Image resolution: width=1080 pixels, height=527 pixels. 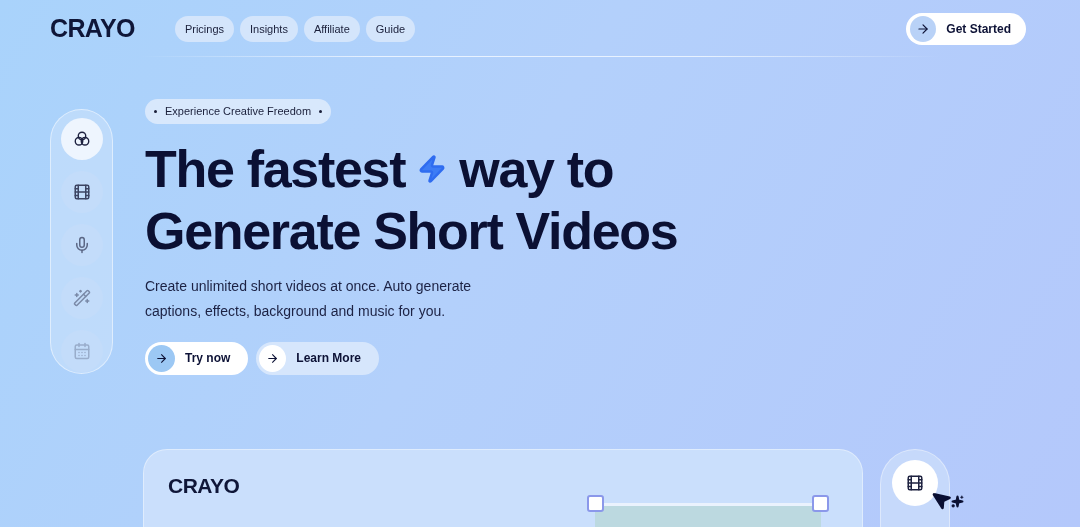 I want to click on nav-link: Affiliate, so click(x=331, y=29).